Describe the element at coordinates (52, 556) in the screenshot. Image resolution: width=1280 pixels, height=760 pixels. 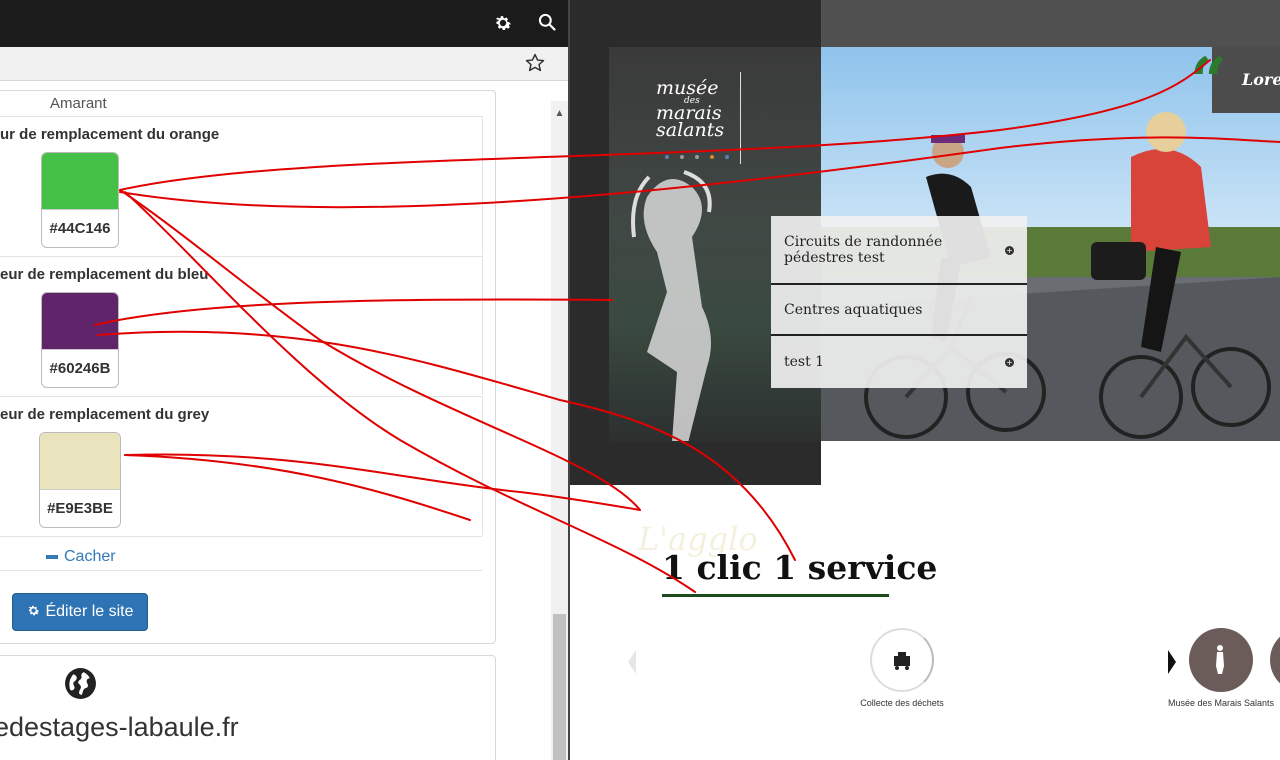
I see `minus-icon` at that location.